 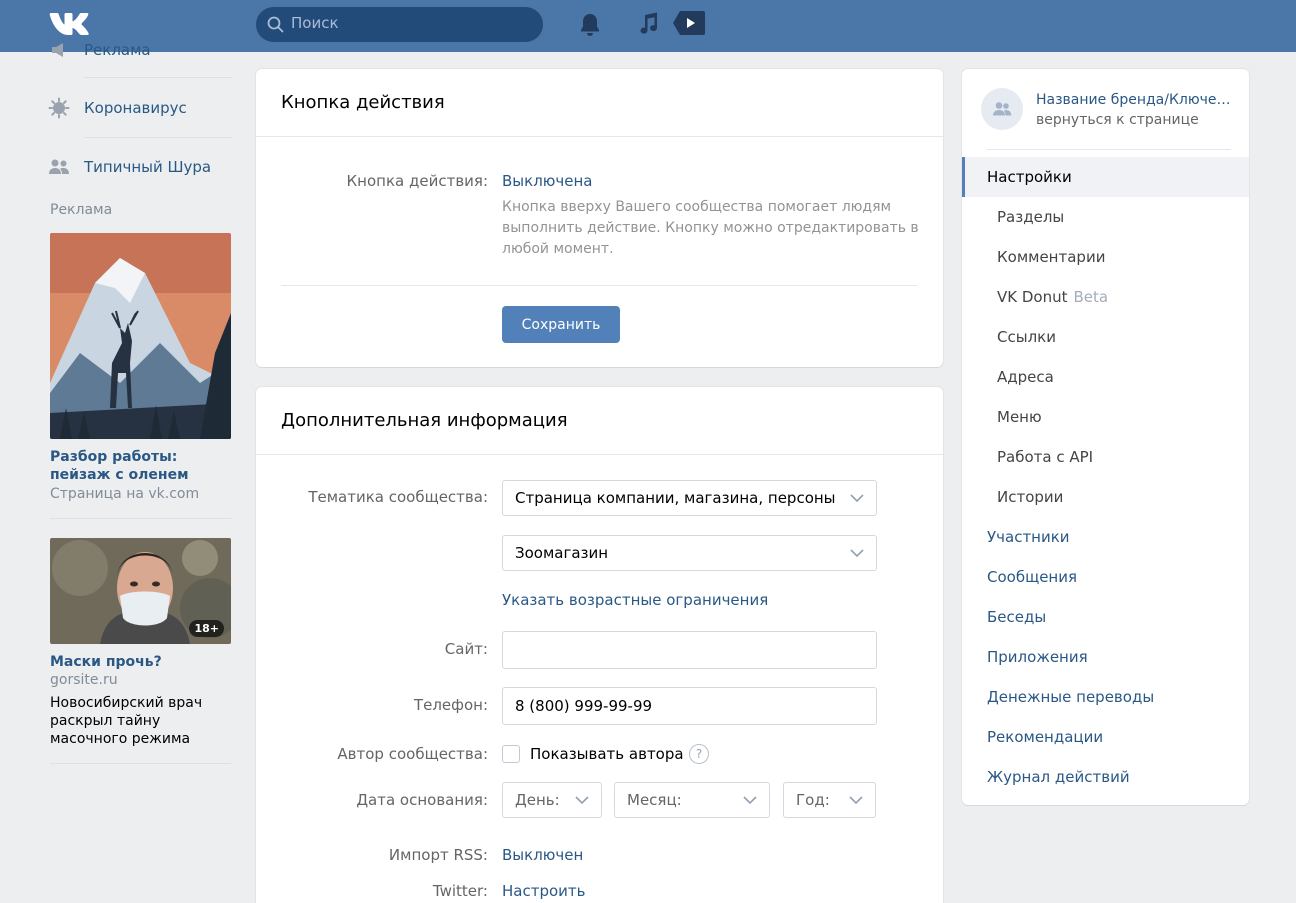 What do you see at coordinates (547, 181) in the screenshot?
I see `action-button-value: Выключена` at bounding box center [547, 181].